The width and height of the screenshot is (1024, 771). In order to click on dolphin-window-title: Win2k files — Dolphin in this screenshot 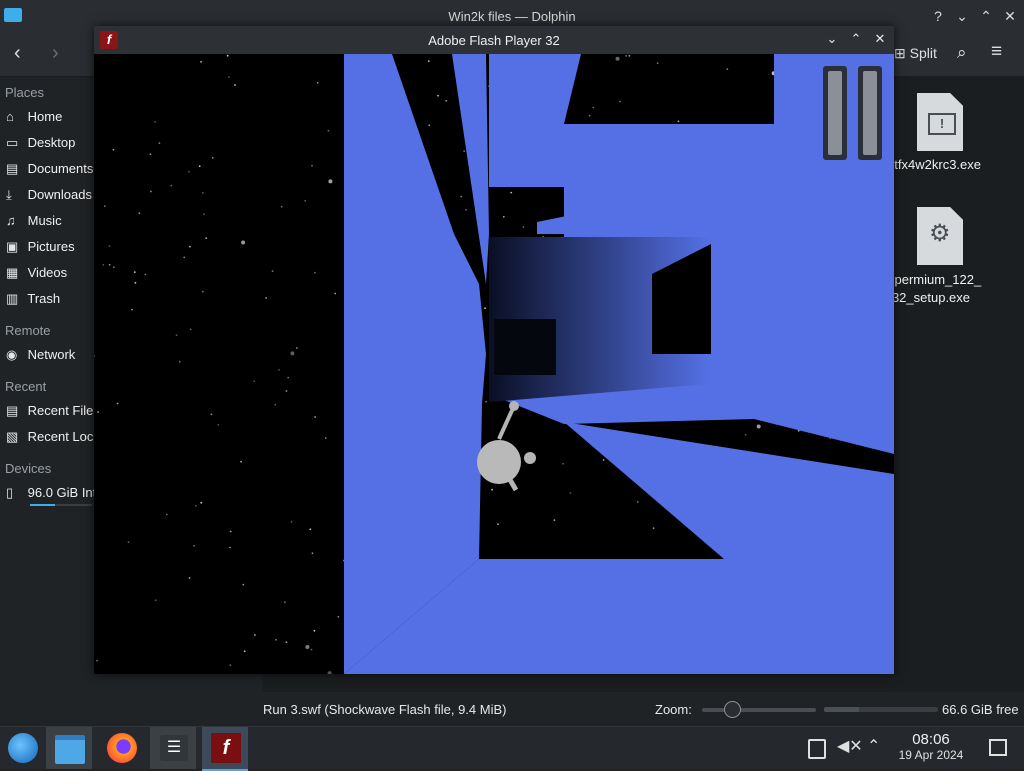, I will do `click(512, 16)`.